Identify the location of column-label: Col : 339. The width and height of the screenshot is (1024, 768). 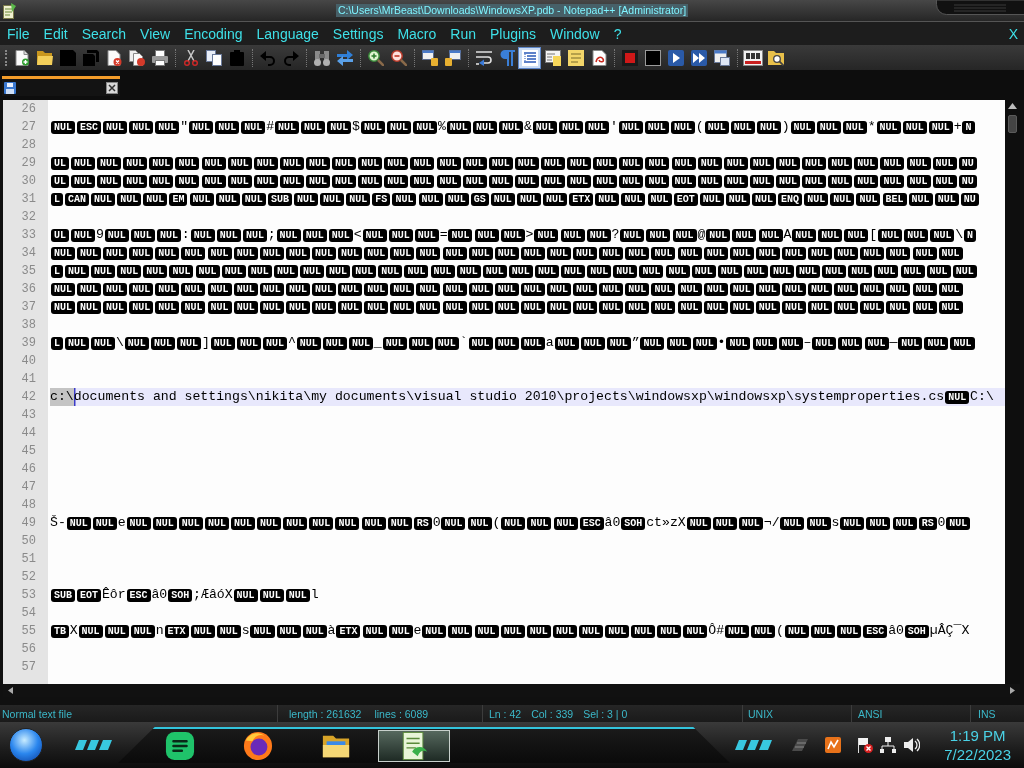
(552, 713).